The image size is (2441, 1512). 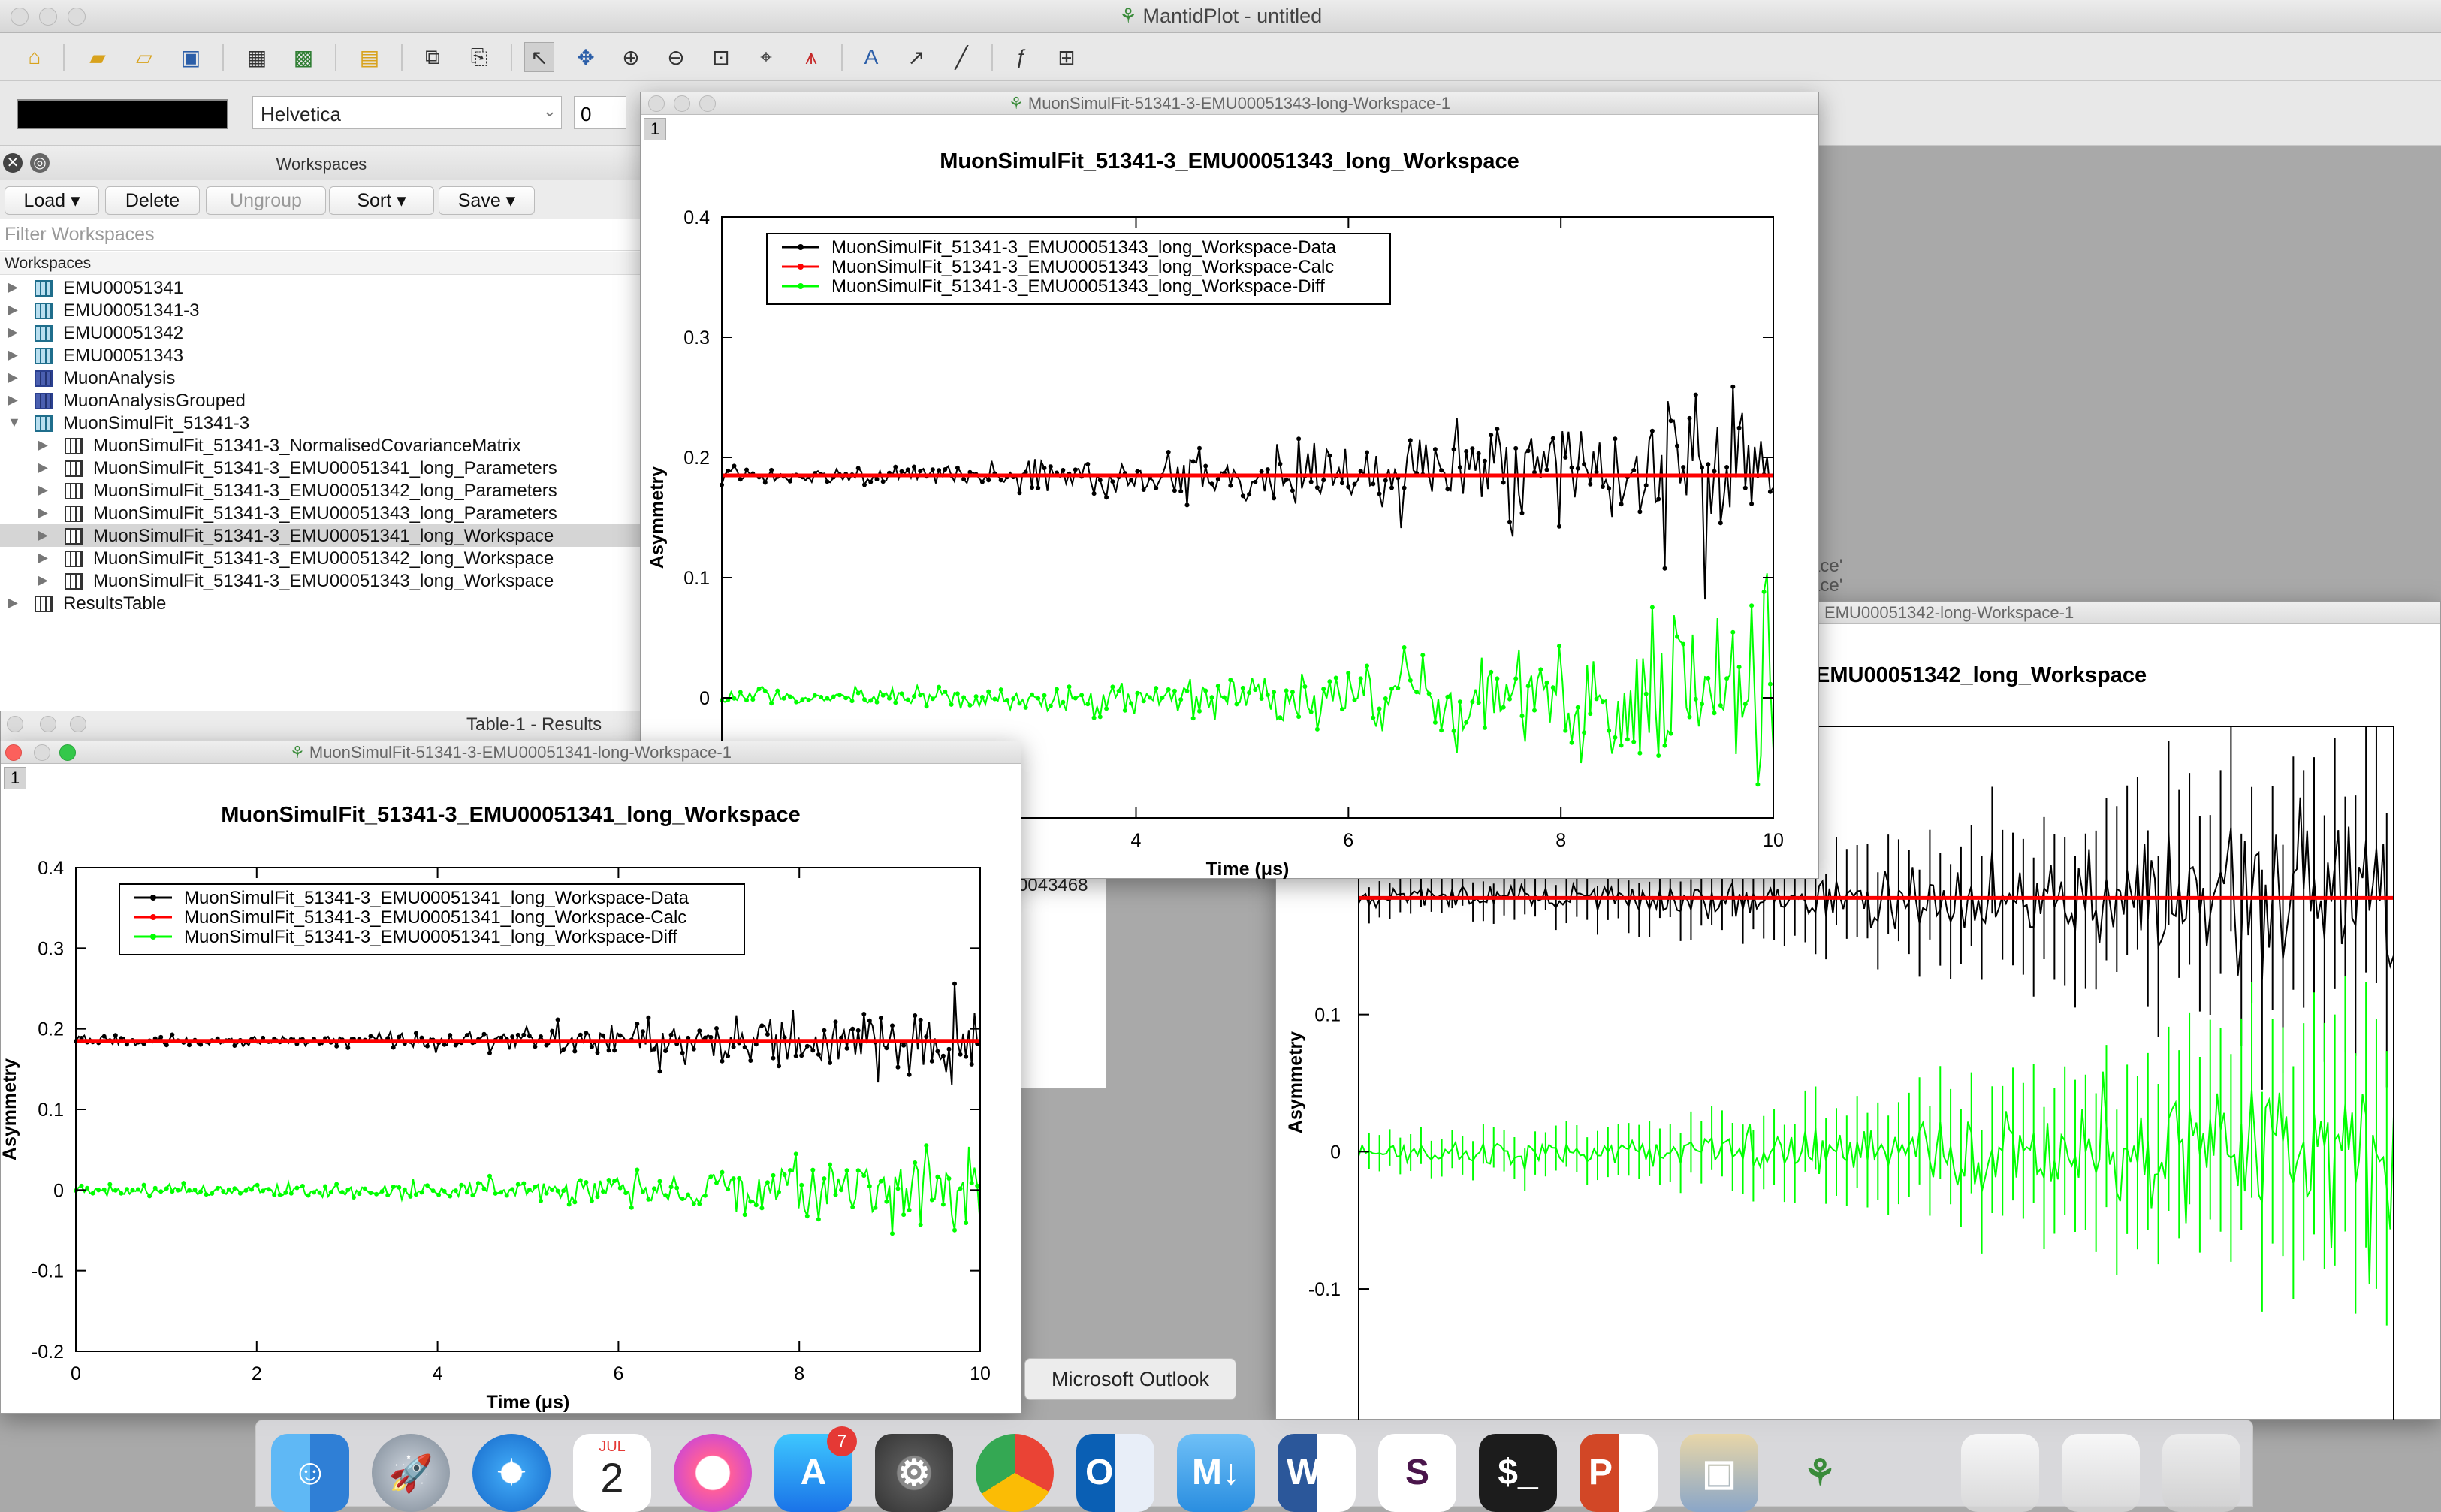 What do you see at coordinates (257, 57) in the screenshot?
I see `new-table-icon: ▦` at bounding box center [257, 57].